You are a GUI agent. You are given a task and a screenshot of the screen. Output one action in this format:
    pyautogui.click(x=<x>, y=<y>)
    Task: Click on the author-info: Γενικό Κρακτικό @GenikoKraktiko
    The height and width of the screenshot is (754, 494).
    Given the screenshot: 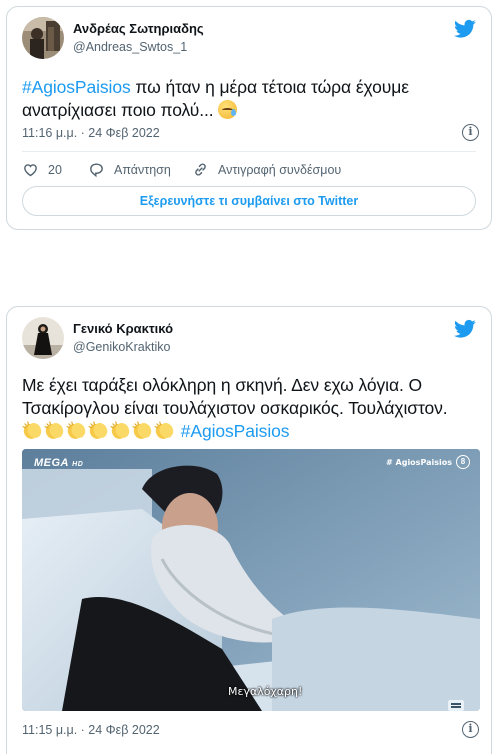 What is the action you would take?
    pyautogui.click(x=123, y=337)
    